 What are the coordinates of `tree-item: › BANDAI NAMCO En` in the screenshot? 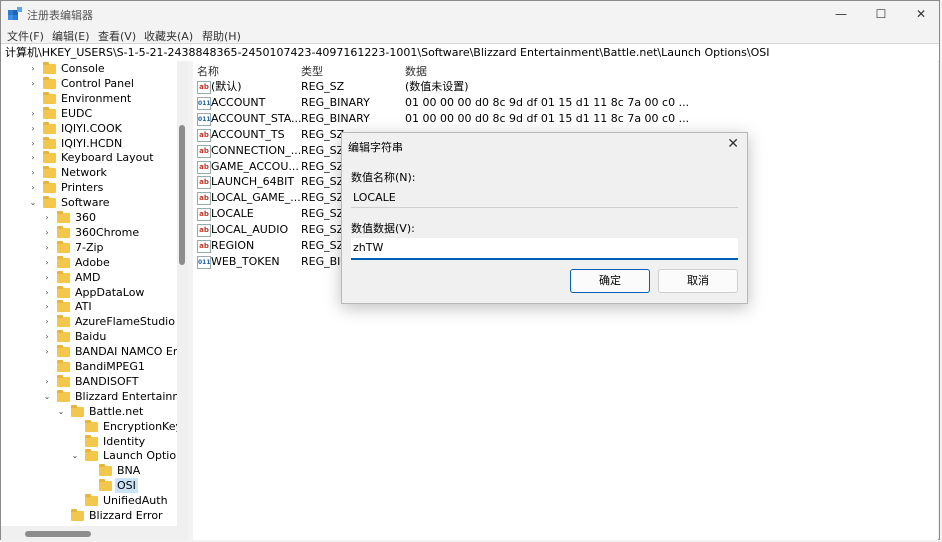 It's located at (90, 351).